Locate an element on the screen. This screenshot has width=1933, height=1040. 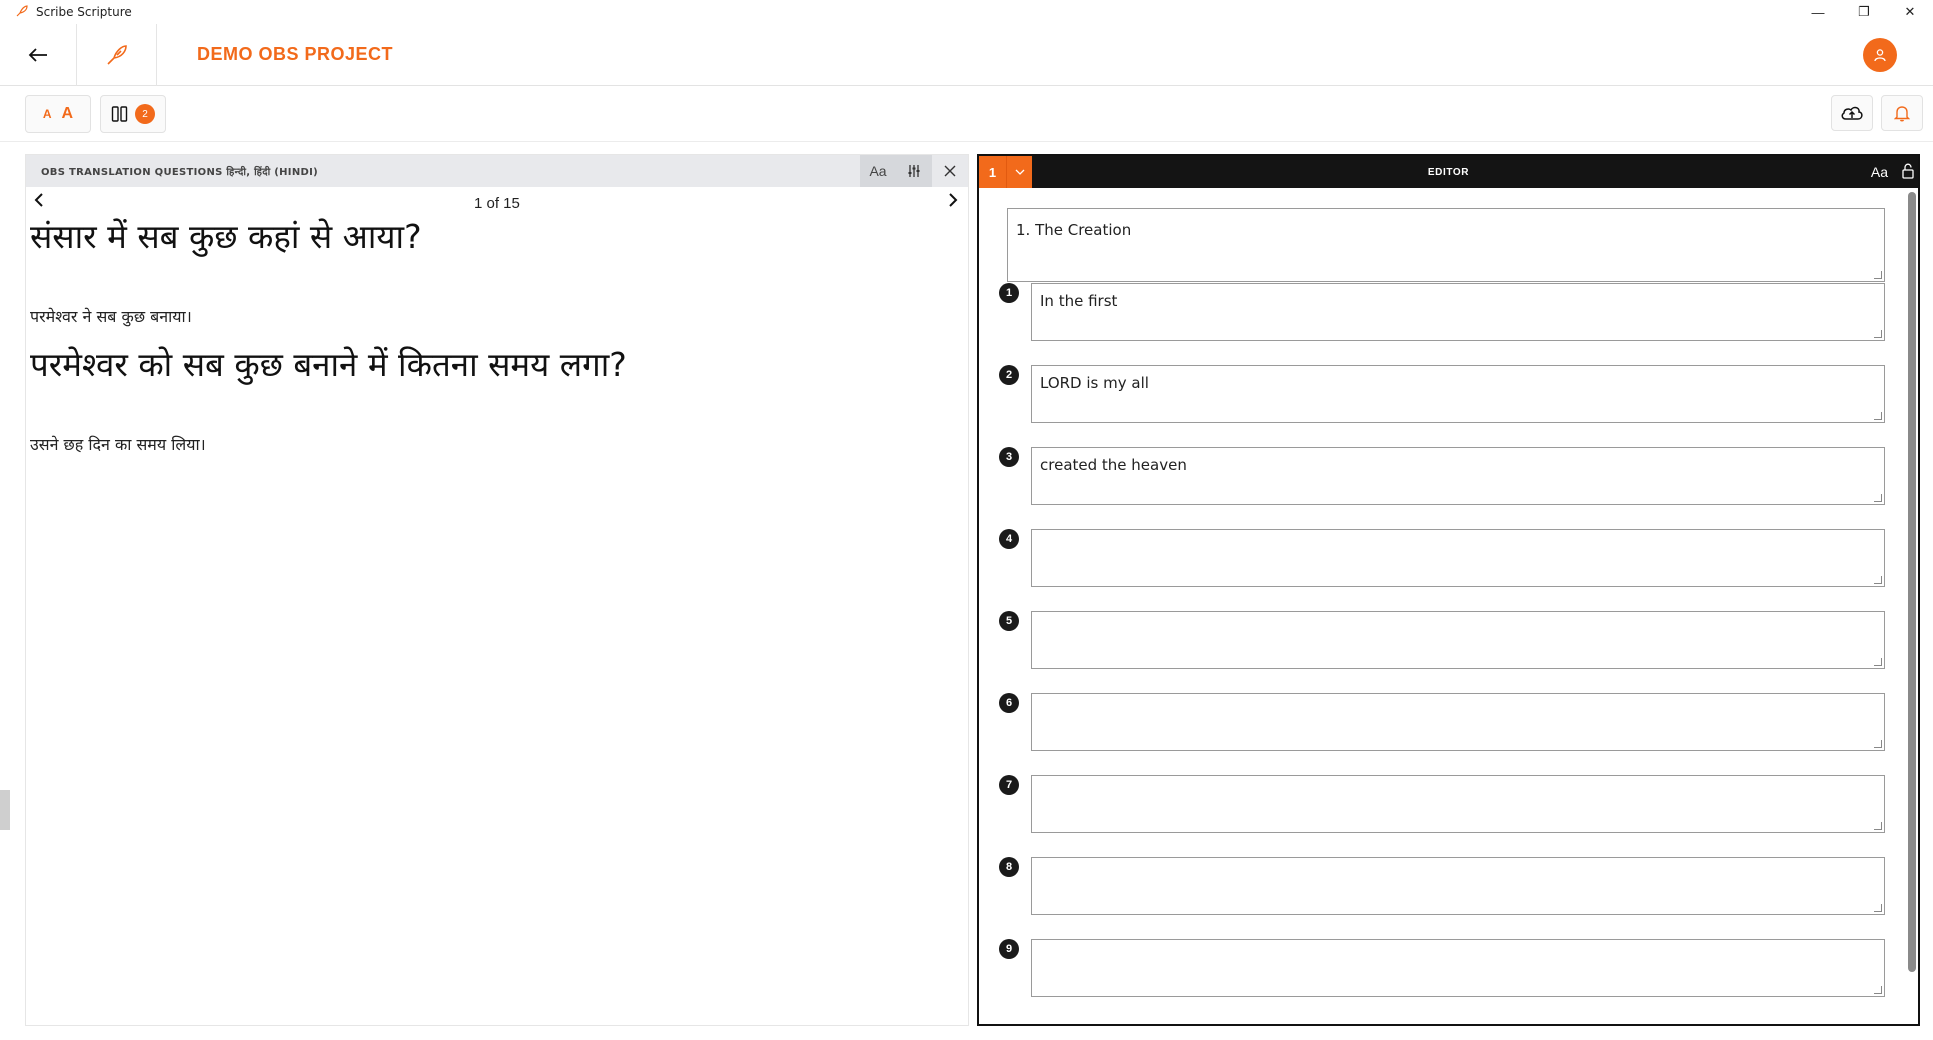
frame-number: 9 is located at coordinates (1009, 949).